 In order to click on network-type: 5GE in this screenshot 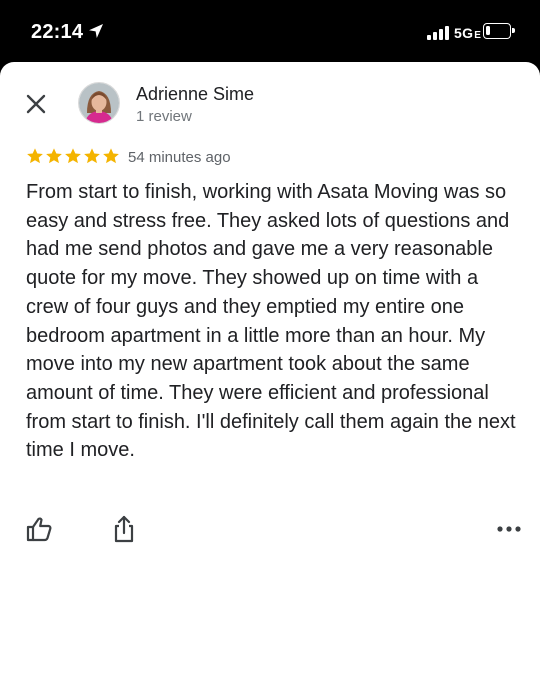, I will do `click(468, 33)`.